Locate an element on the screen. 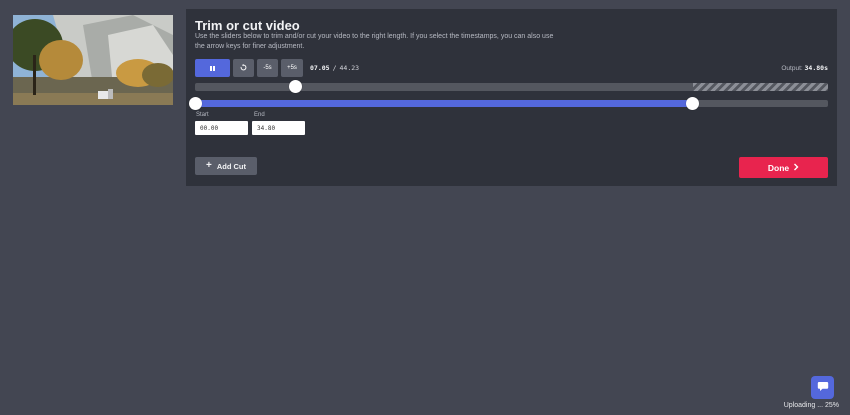  chat-button is located at coordinates (822, 387).